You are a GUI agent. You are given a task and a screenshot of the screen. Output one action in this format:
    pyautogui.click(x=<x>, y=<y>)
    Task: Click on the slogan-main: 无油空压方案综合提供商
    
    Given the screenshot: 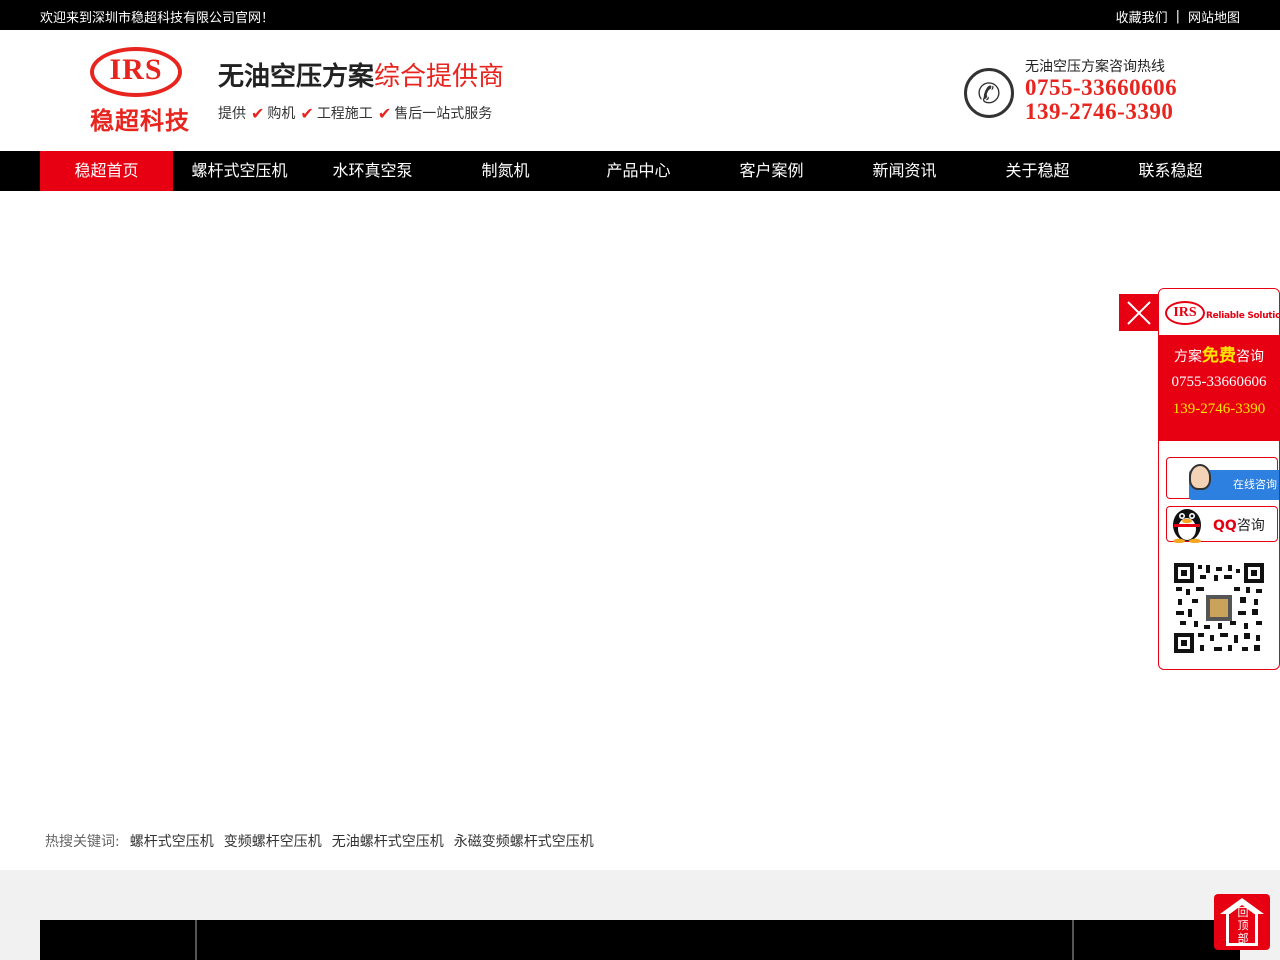 What is the action you would take?
    pyautogui.click(x=361, y=74)
    